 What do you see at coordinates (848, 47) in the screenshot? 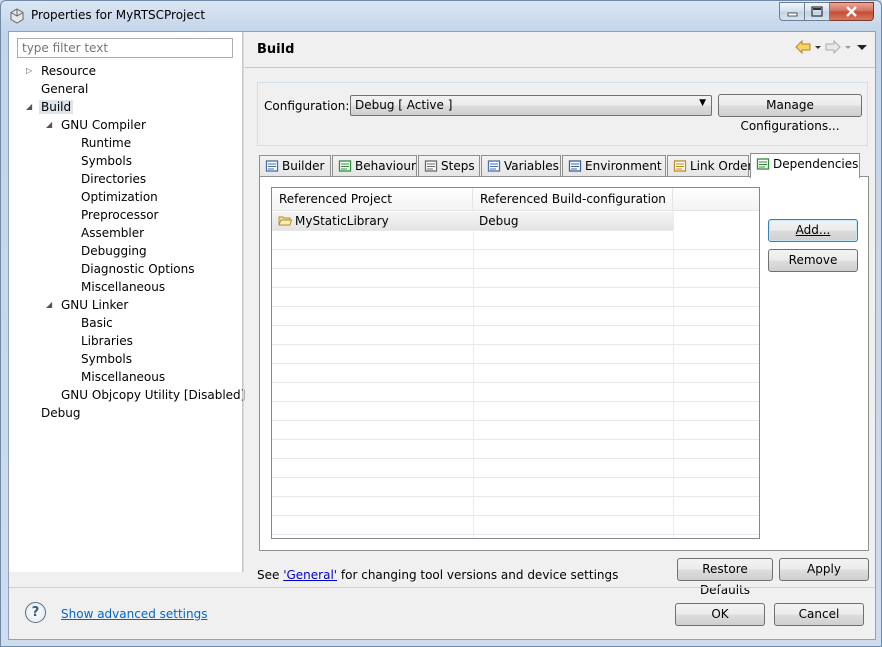
I see `forward-menu-icon` at bounding box center [848, 47].